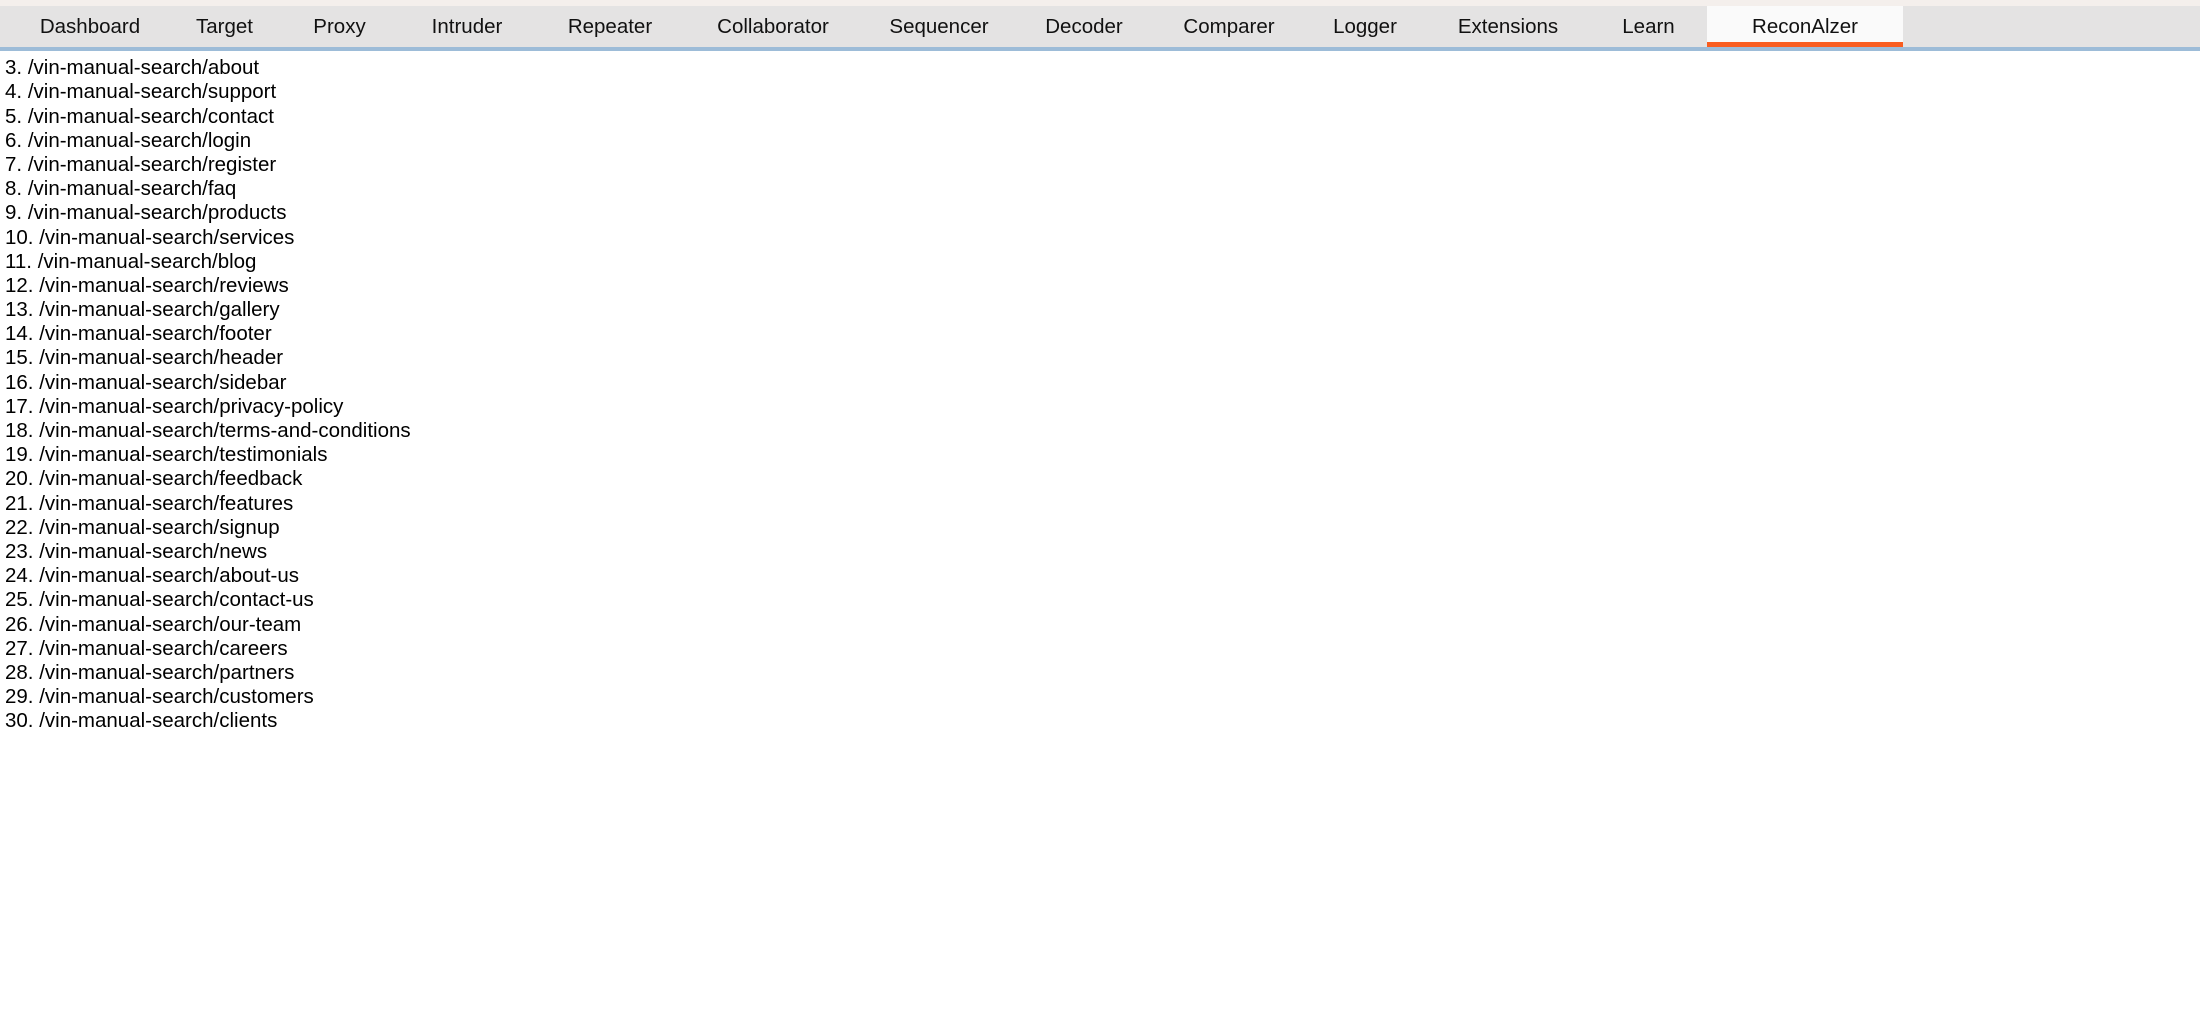 The height and width of the screenshot is (1028, 2200). What do you see at coordinates (1100, 334) in the screenshot?
I see `list-item: 14. /vin-manual-search/footer` at bounding box center [1100, 334].